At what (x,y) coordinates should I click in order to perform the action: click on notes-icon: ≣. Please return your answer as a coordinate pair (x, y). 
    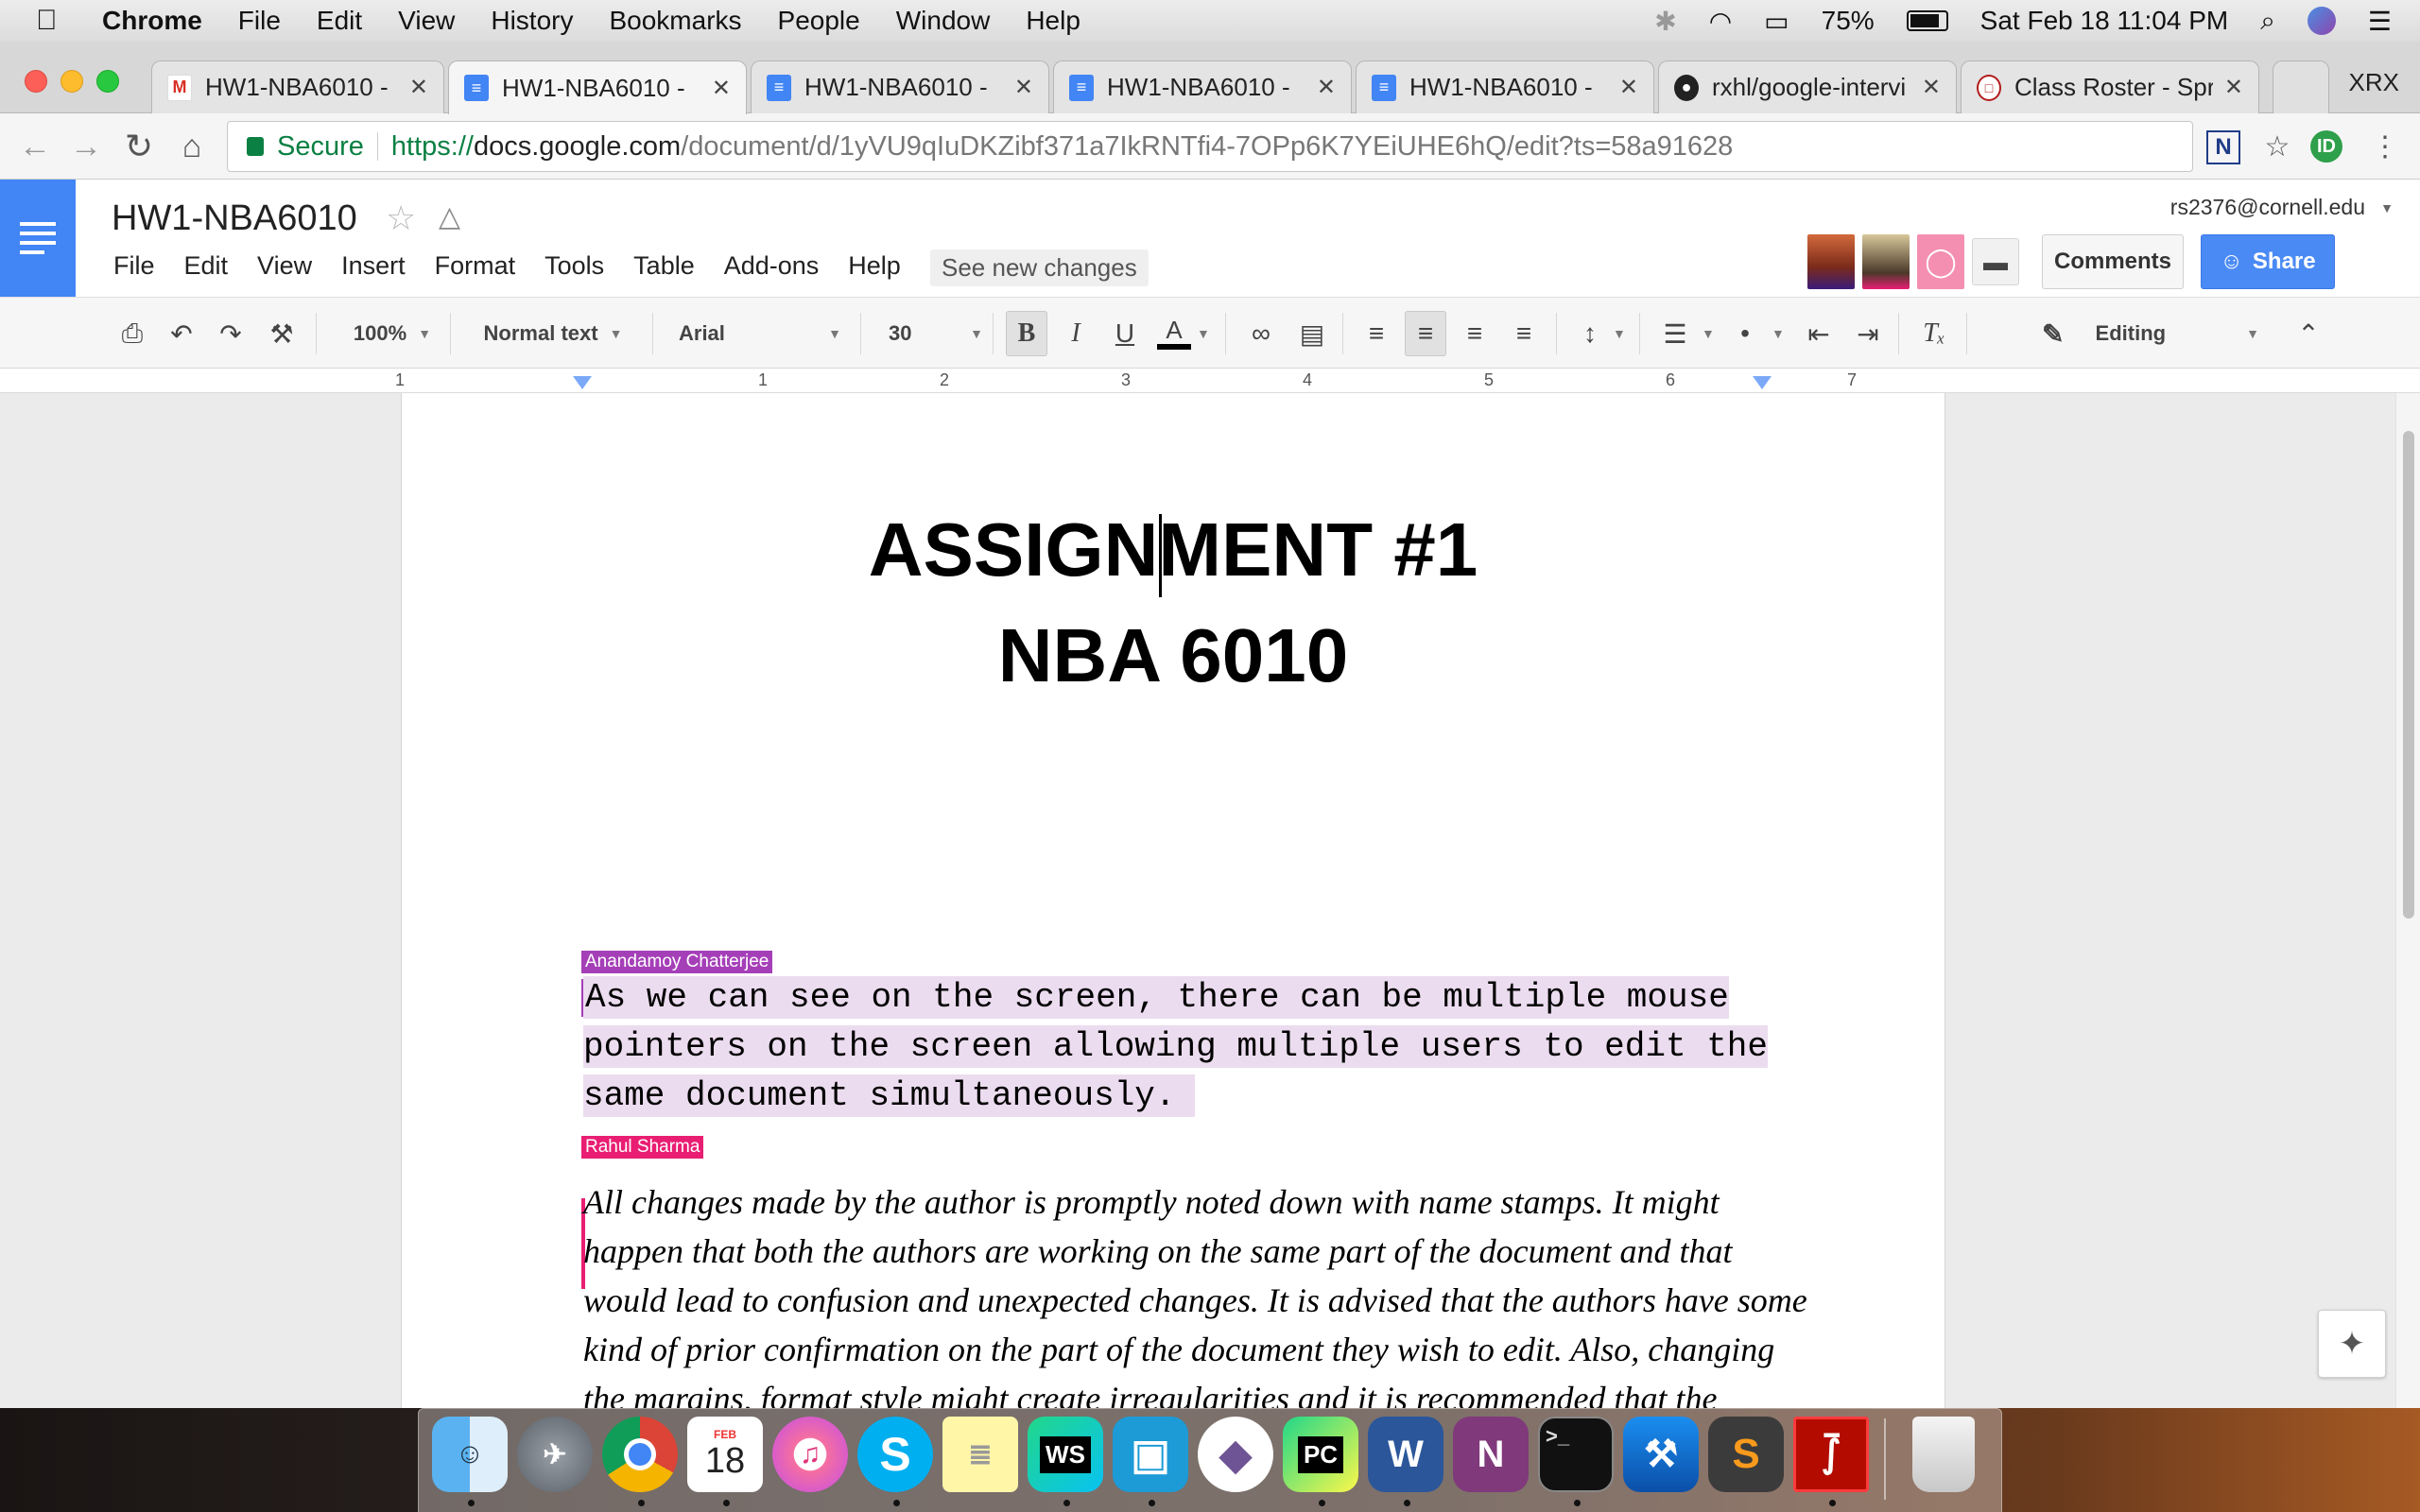
    Looking at the image, I should click on (980, 1454).